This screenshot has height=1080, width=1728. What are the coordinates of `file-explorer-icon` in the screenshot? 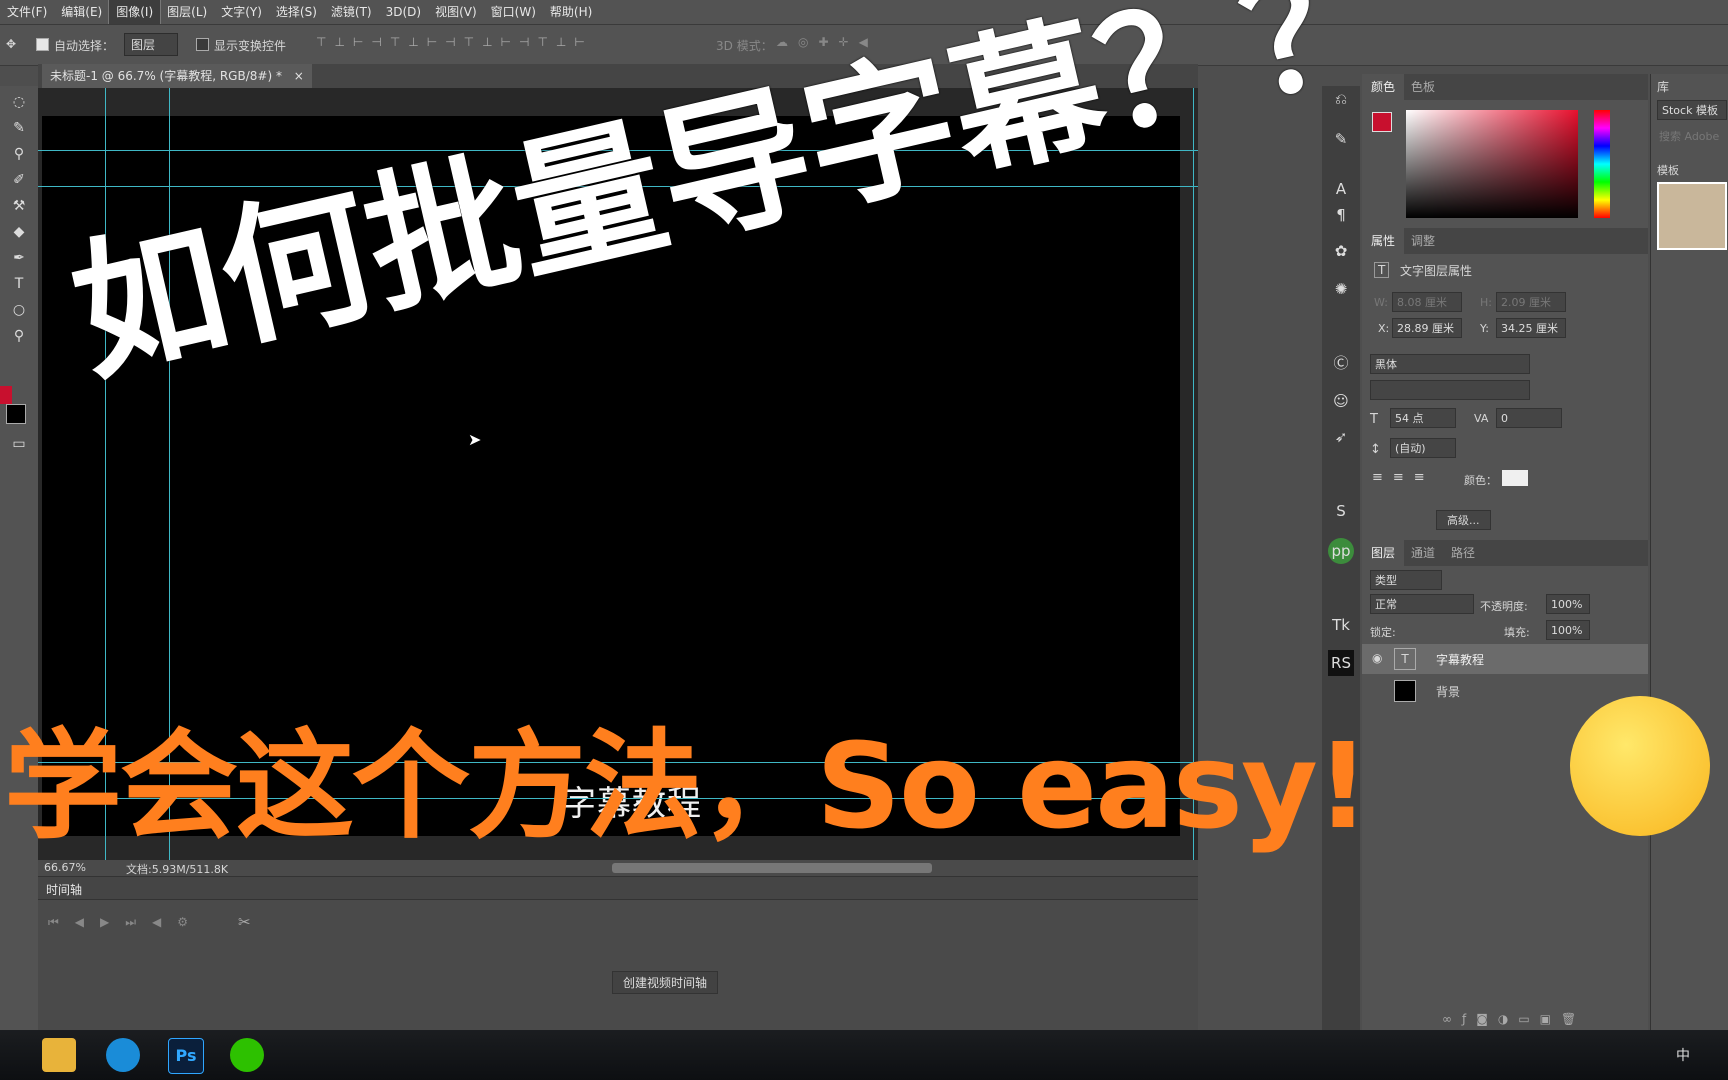 It's located at (59, 1055).